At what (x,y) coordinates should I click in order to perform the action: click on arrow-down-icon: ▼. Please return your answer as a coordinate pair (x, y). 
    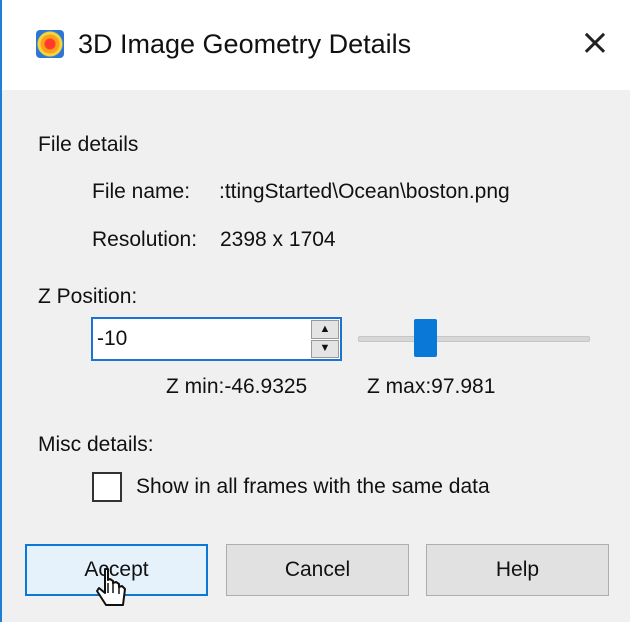
    Looking at the image, I should click on (325, 348).